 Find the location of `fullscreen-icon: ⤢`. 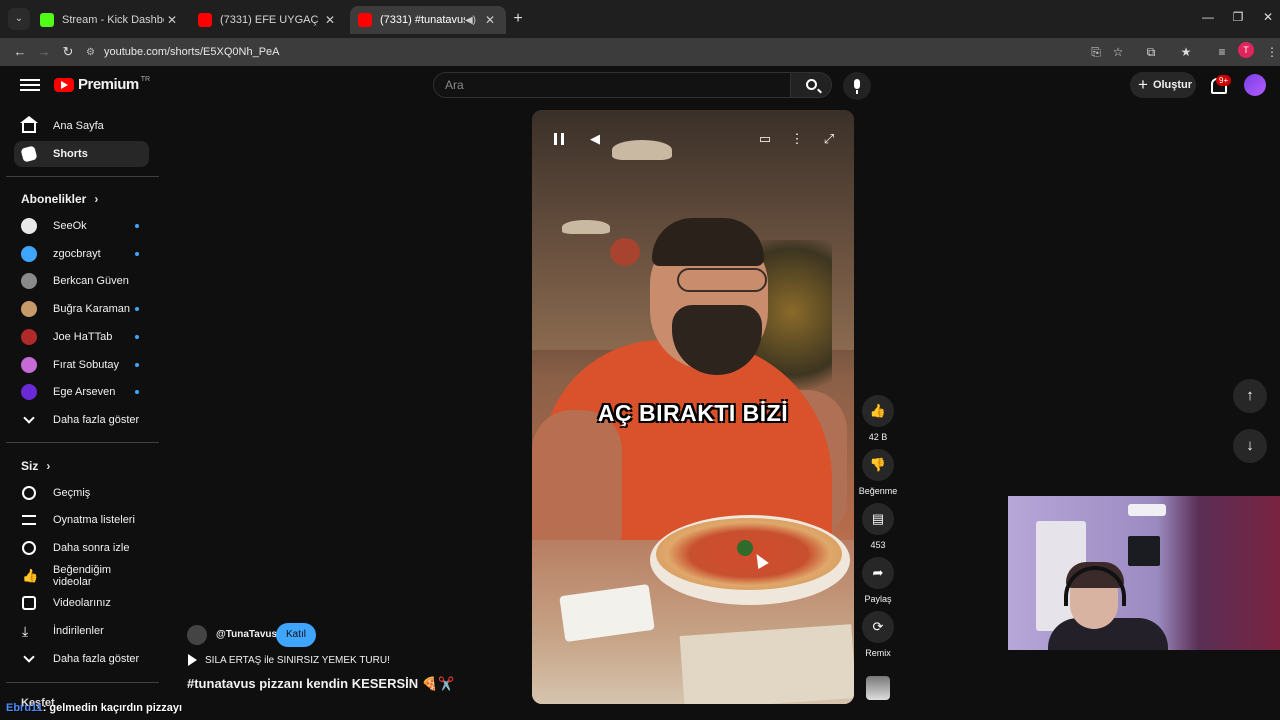

fullscreen-icon: ⤢ is located at coordinates (829, 139).